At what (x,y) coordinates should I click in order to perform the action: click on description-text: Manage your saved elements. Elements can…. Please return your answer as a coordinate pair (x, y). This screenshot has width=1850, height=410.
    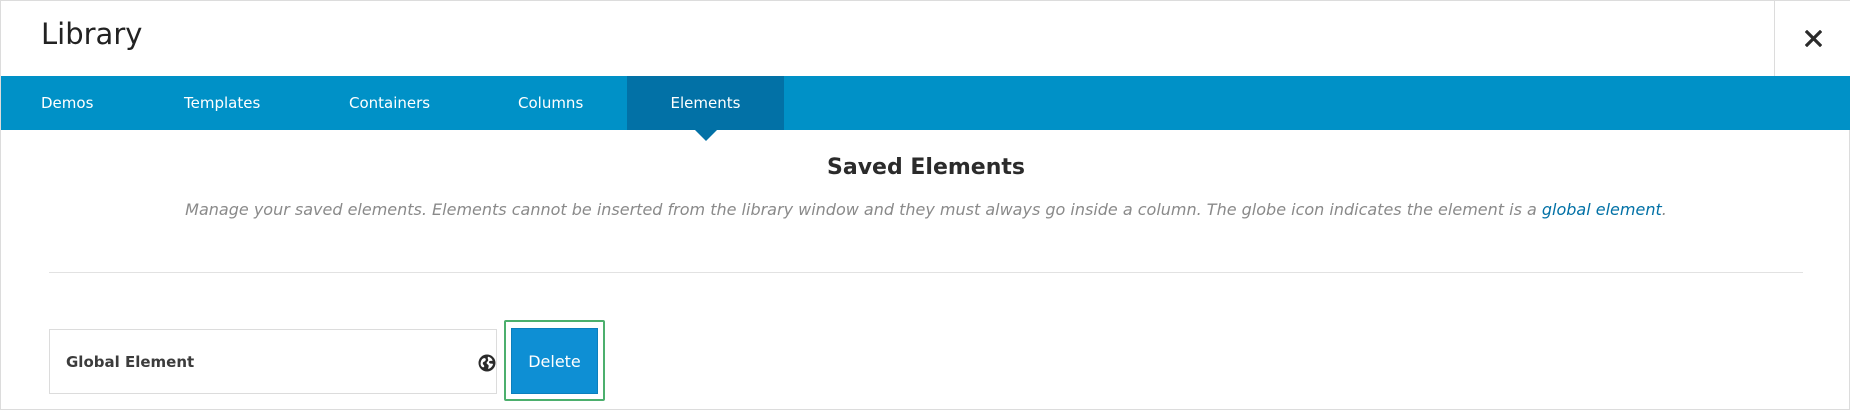
    Looking at the image, I should click on (863, 209).